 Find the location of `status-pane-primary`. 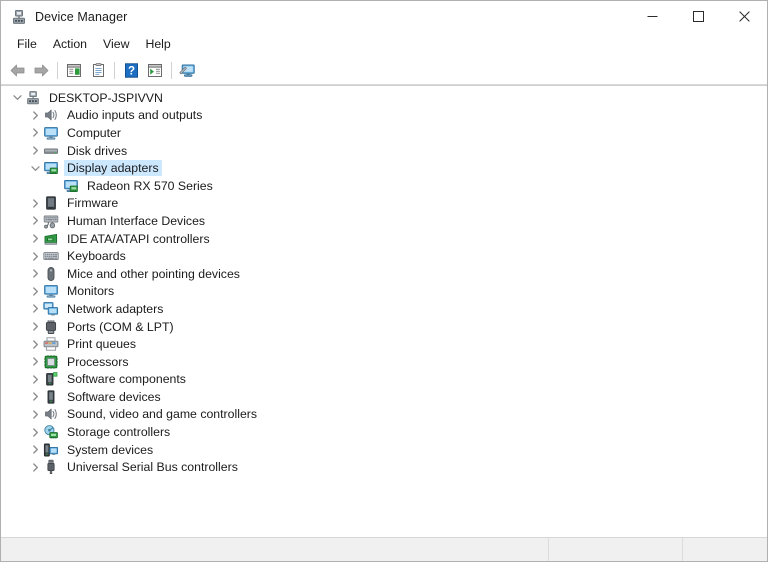

status-pane-primary is located at coordinates (275, 549).